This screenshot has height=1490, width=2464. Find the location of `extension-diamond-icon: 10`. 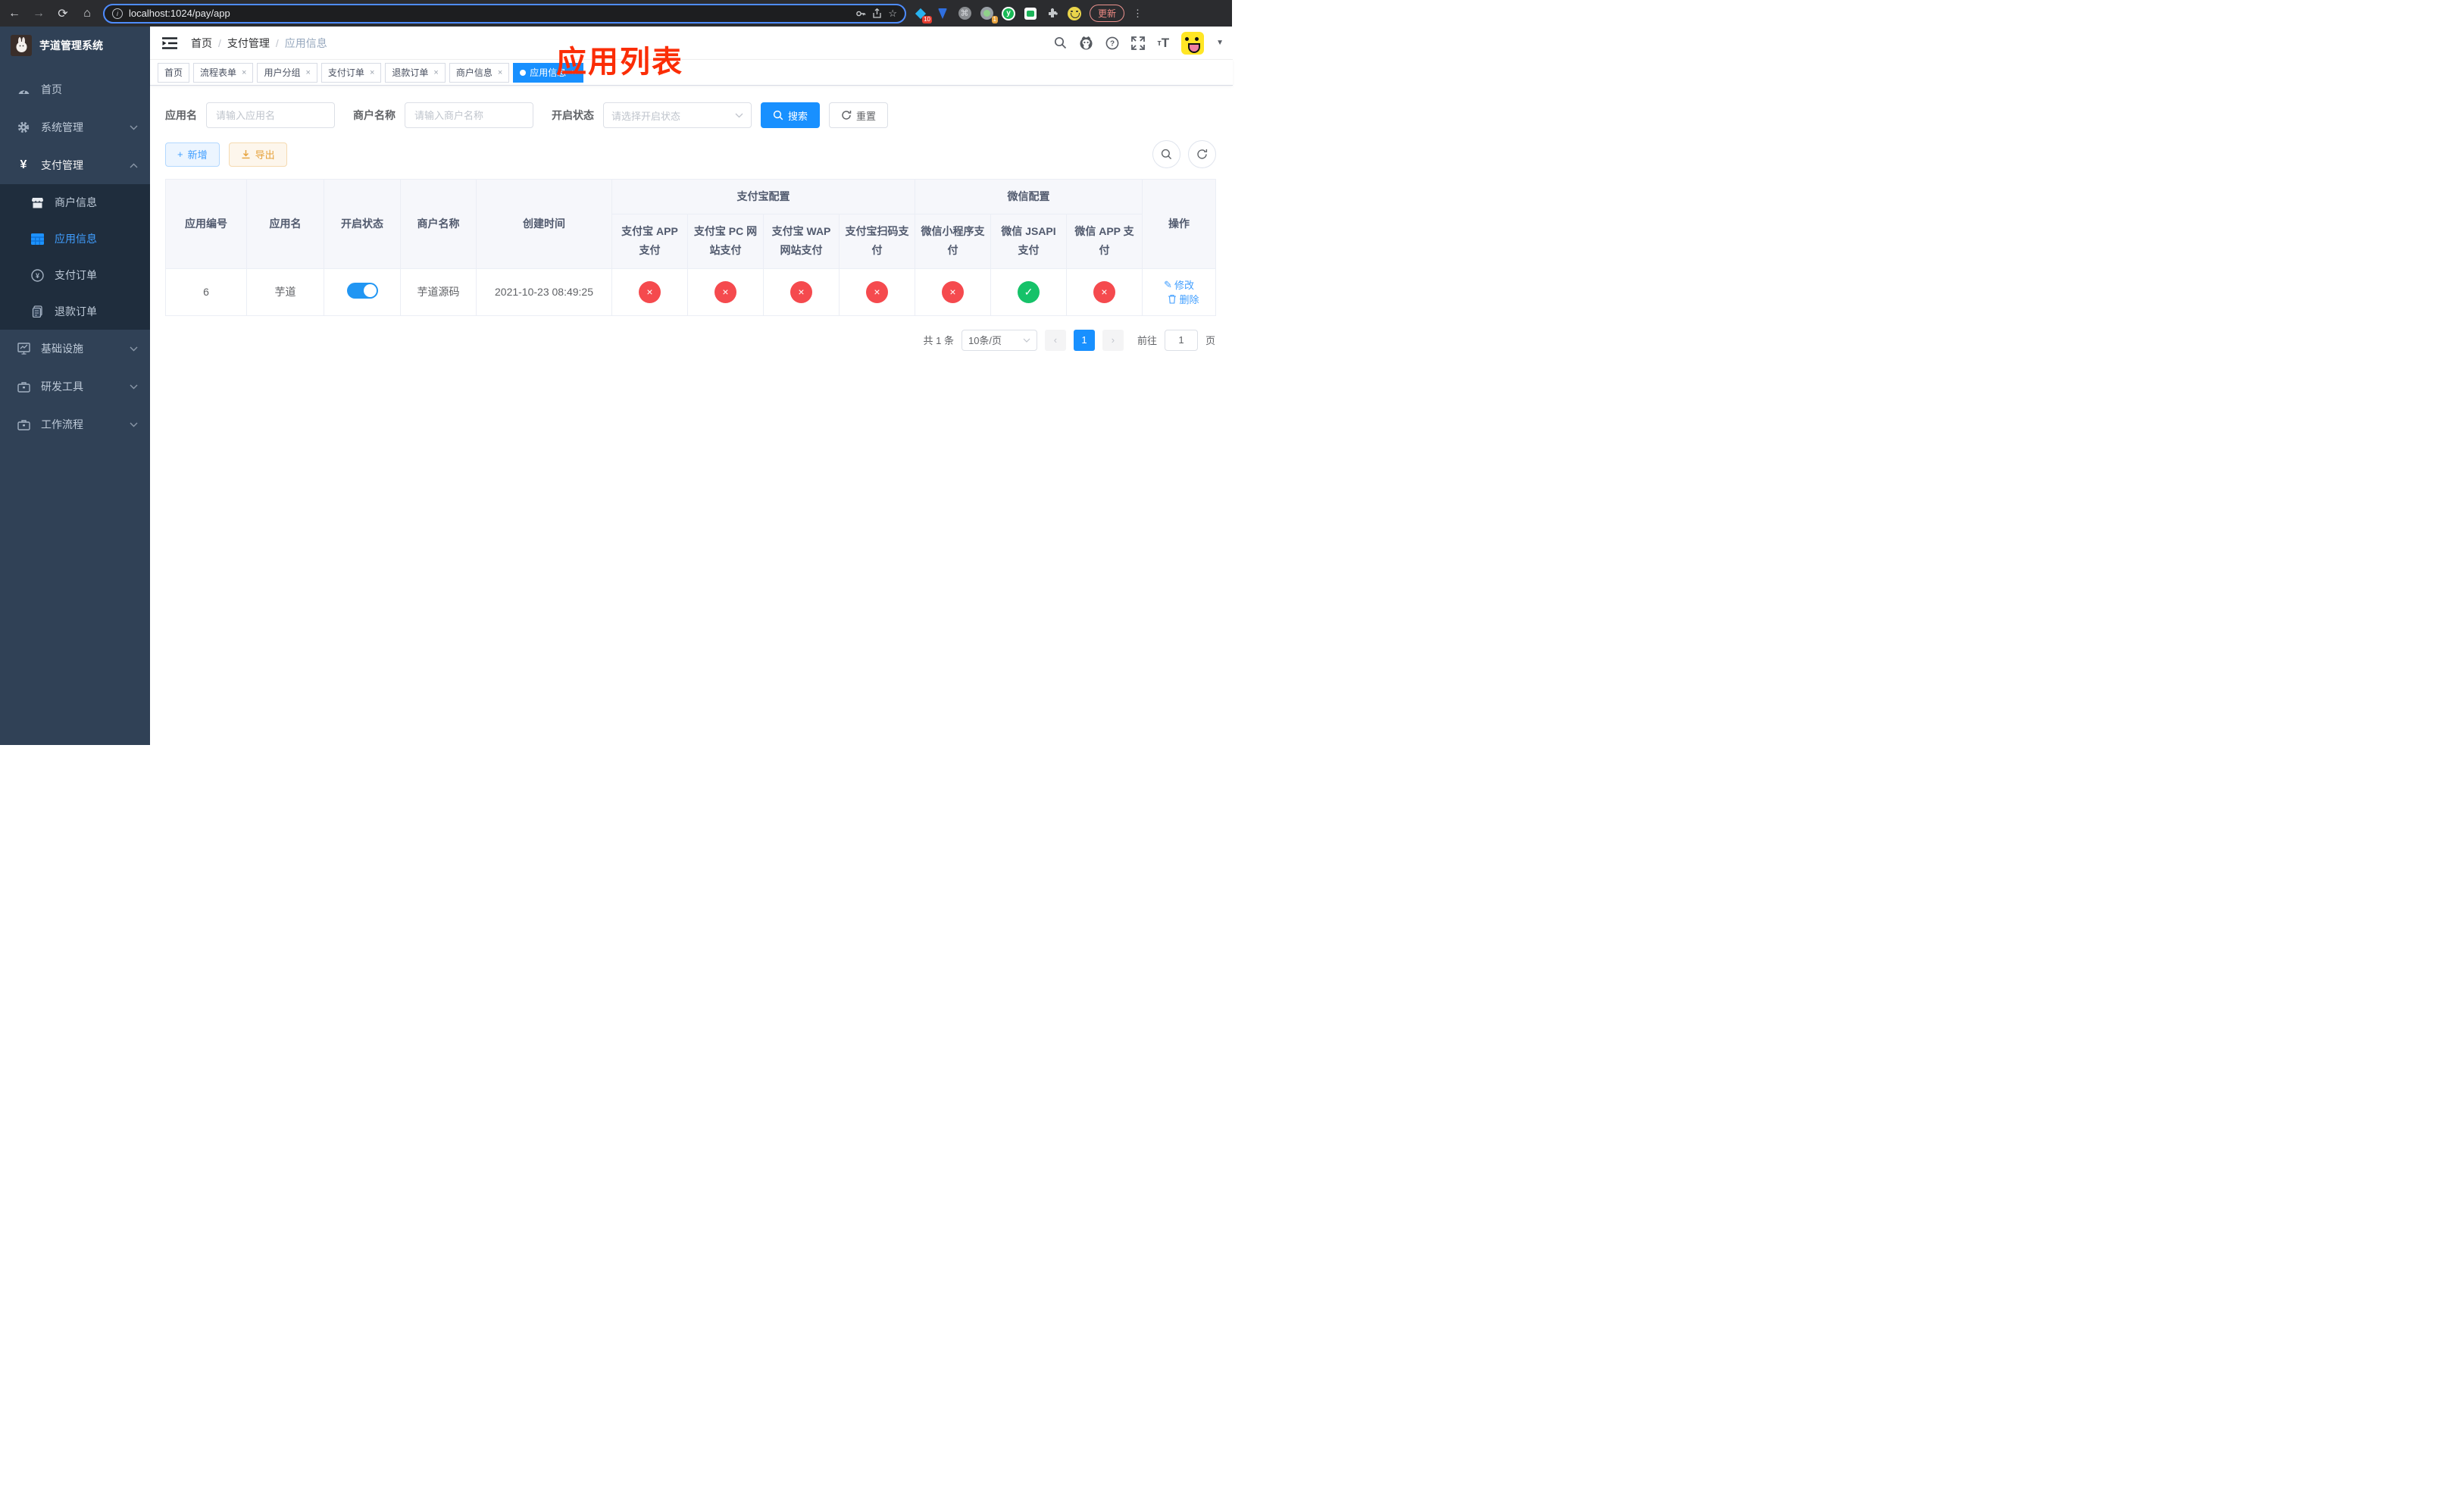

extension-diamond-icon: 10 is located at coordinates (923, 15).